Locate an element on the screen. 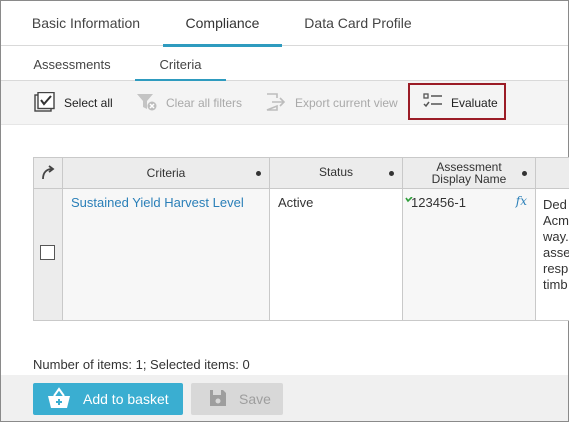  add-to-basket-button: Add to basket is located at coordinates (108, 399).